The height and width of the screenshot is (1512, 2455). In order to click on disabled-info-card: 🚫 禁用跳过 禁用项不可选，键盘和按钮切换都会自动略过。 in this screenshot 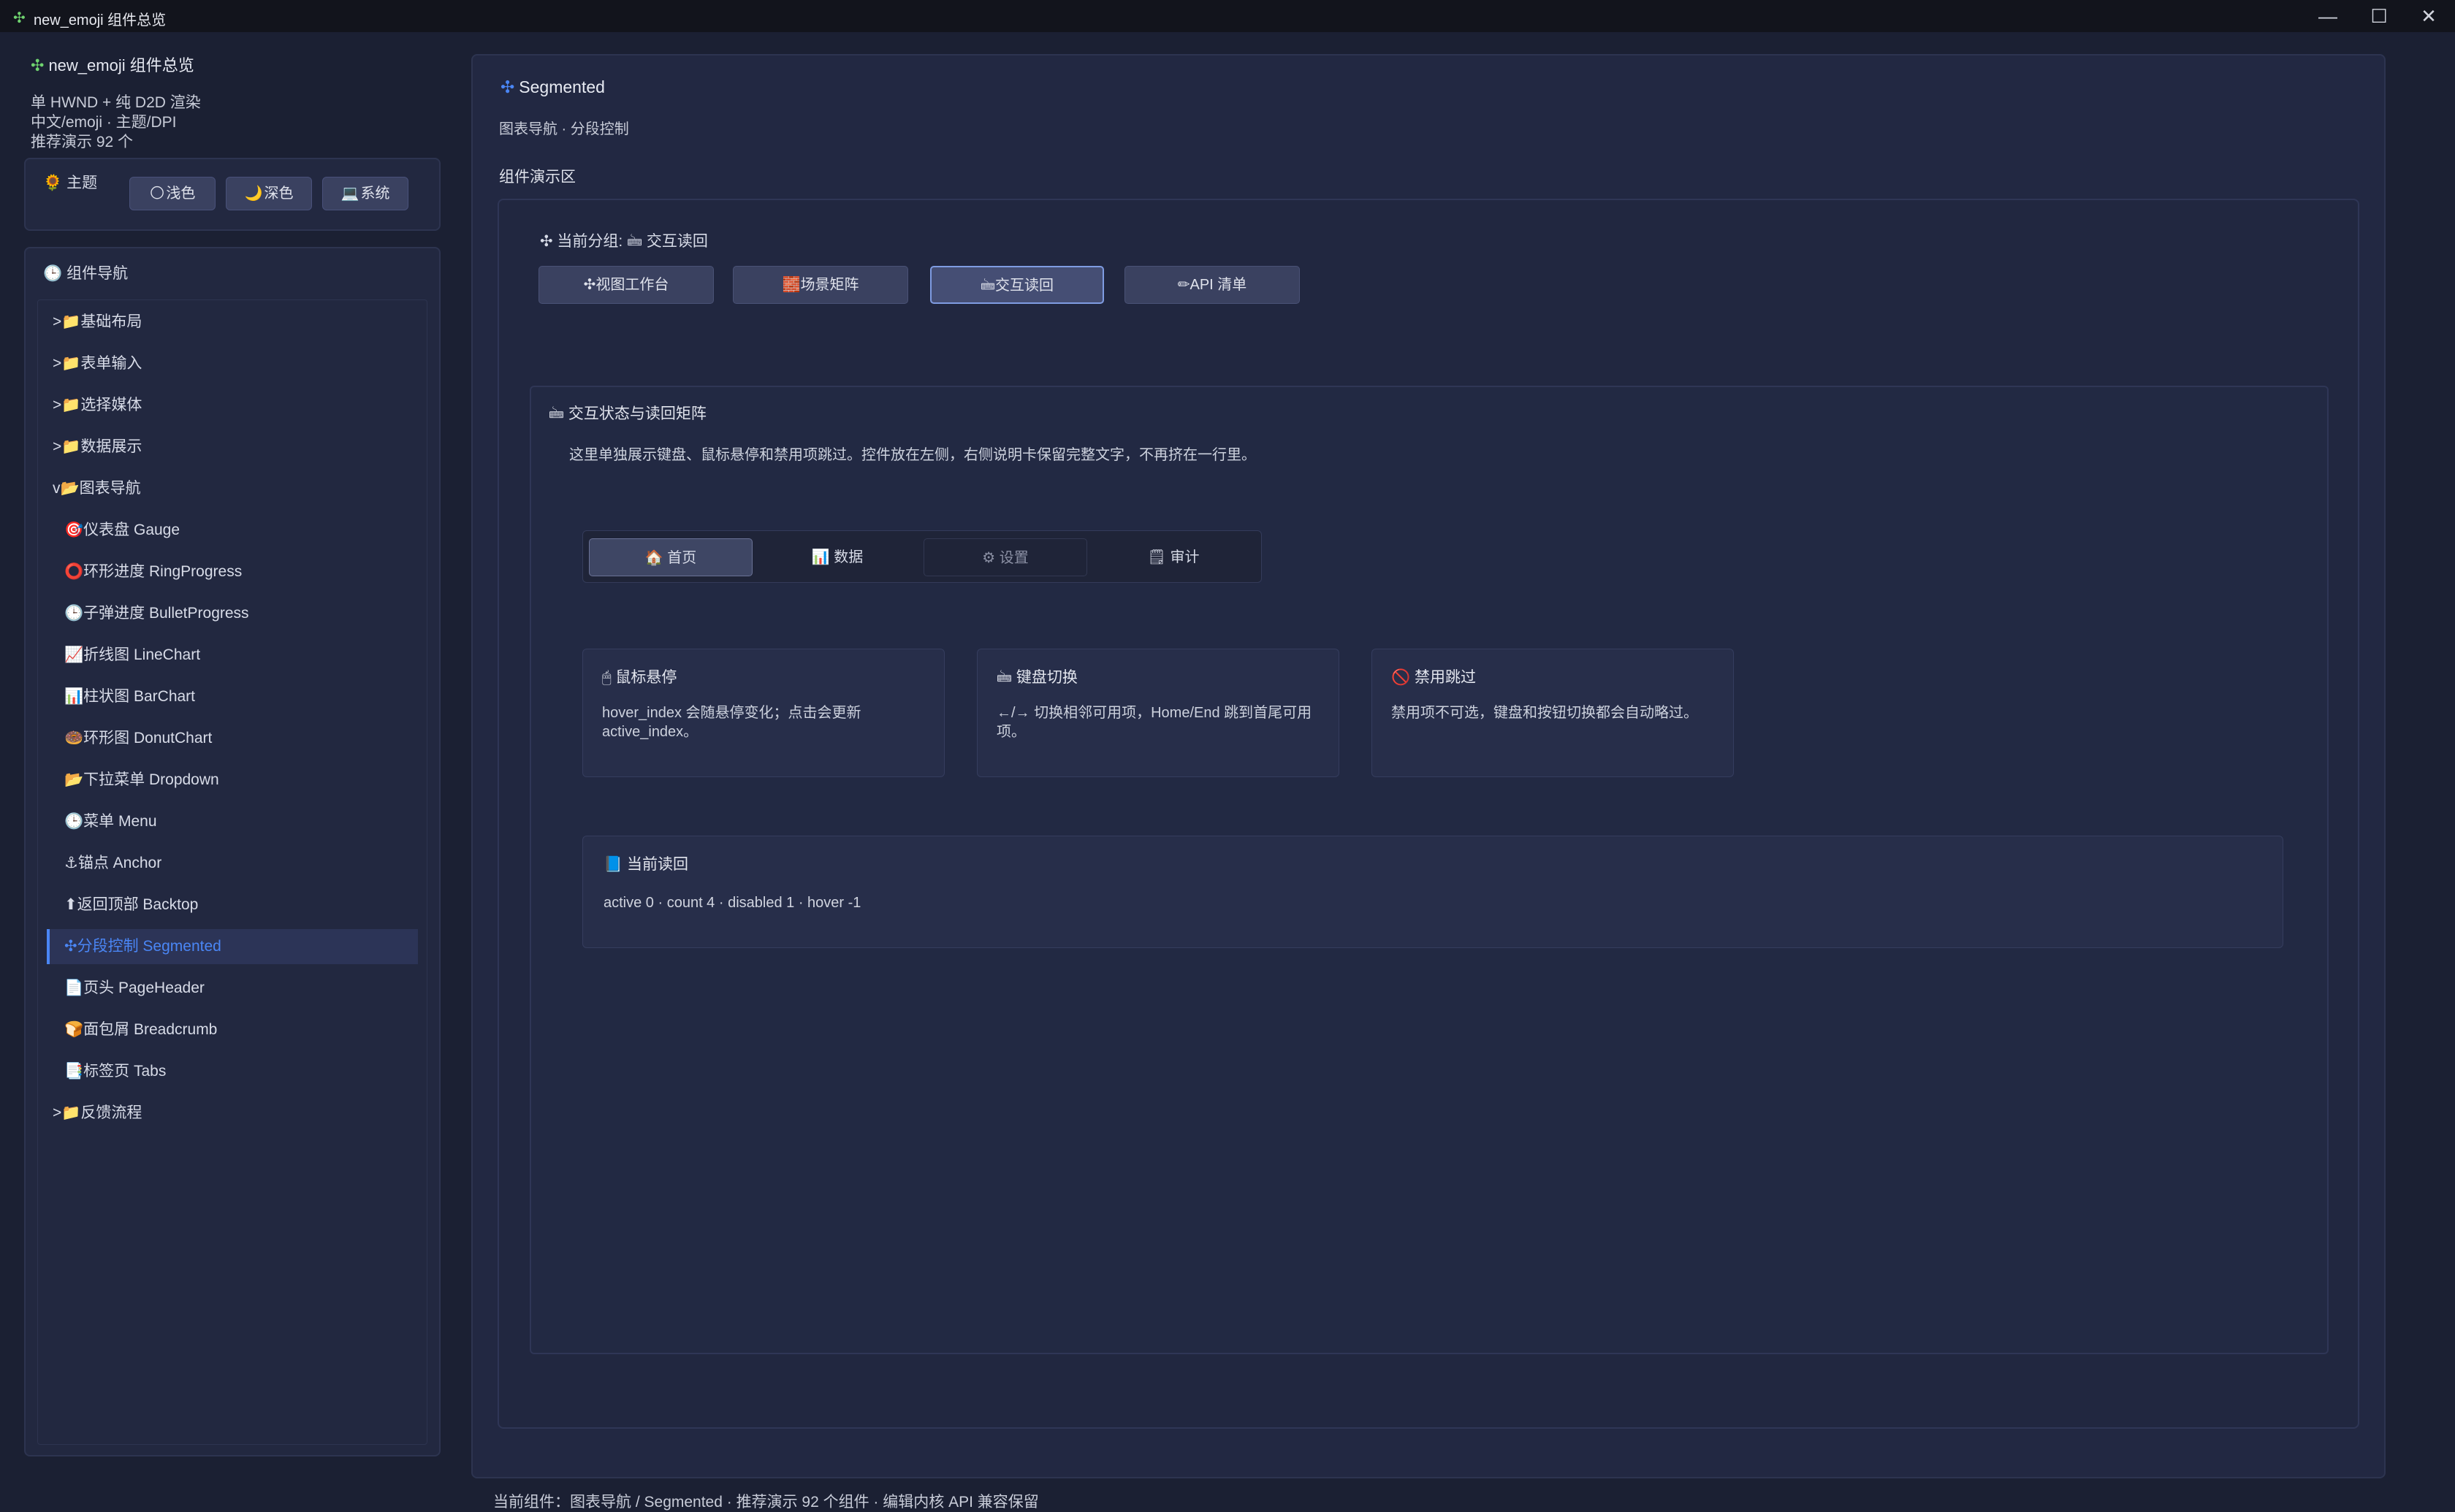, I will do `click(1552, 713)`.